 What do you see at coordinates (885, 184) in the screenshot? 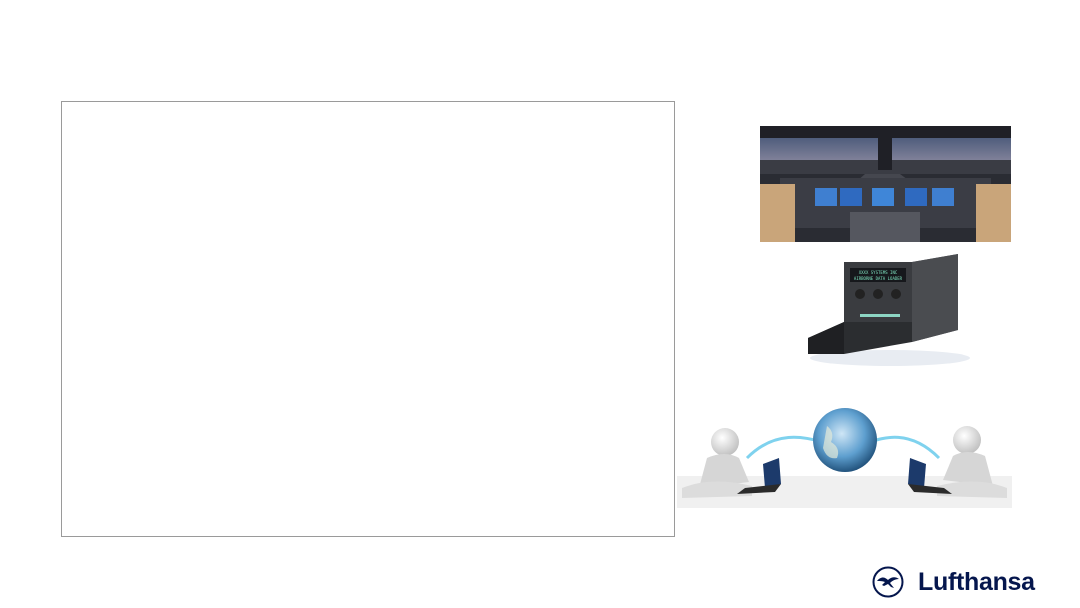
I see `cockpit-image` at bounding box center [885, 184].